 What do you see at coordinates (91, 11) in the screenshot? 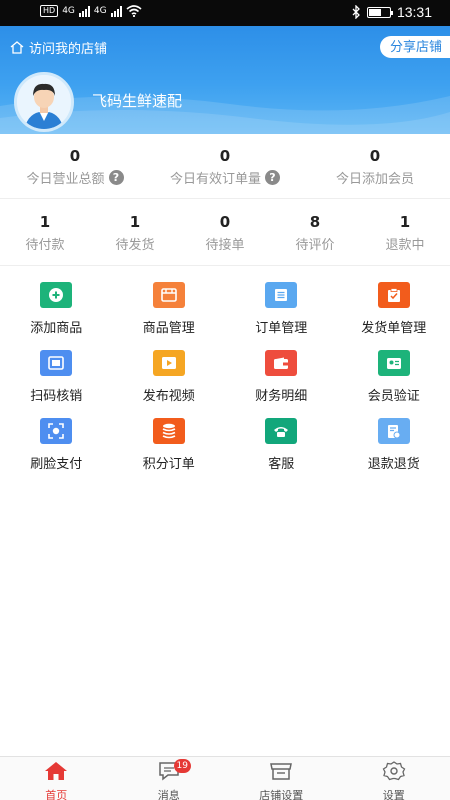
I see `signal-indicators: HD 4G 4G` at bounding box center [91, 11].